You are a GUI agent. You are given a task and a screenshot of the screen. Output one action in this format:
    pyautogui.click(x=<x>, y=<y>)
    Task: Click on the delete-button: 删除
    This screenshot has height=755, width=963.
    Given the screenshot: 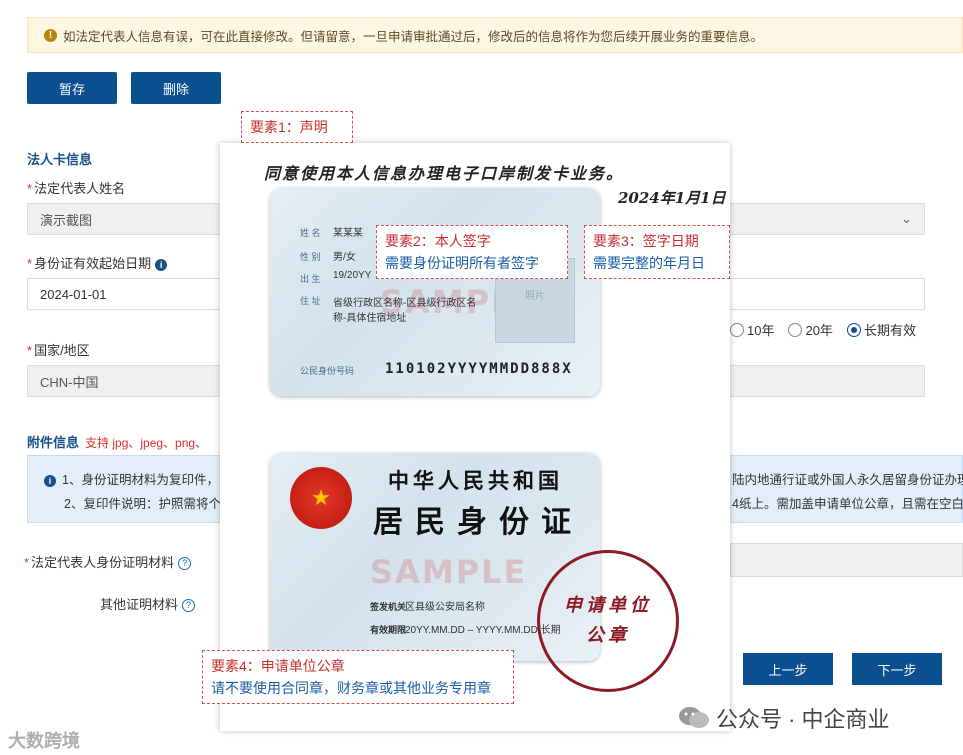 What is the action you would take?
    pyautogui.click(x=176, y=88)
    